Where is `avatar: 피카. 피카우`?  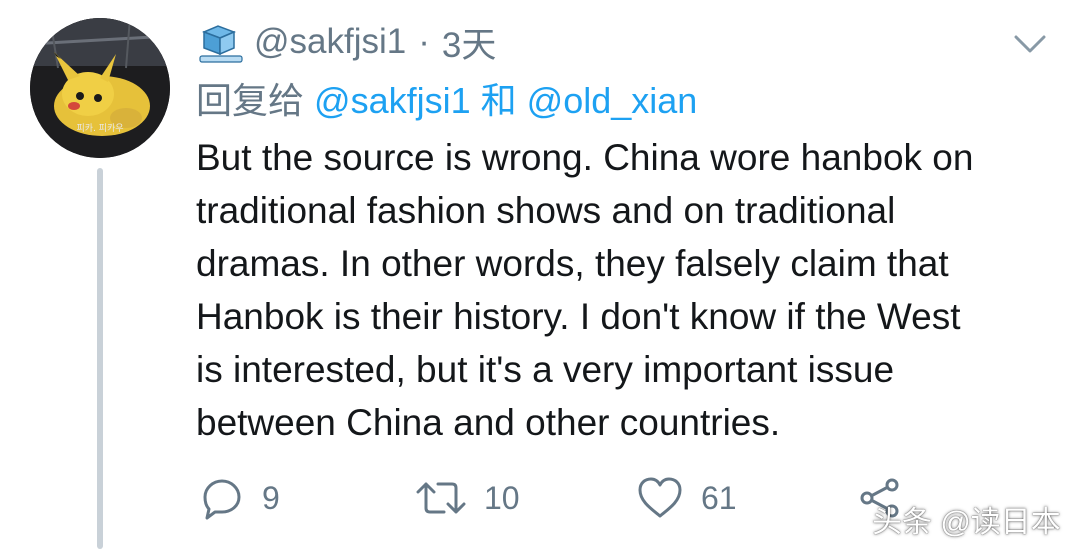
avatar: 피카. 피카우 is located at coordinates (100, 88).